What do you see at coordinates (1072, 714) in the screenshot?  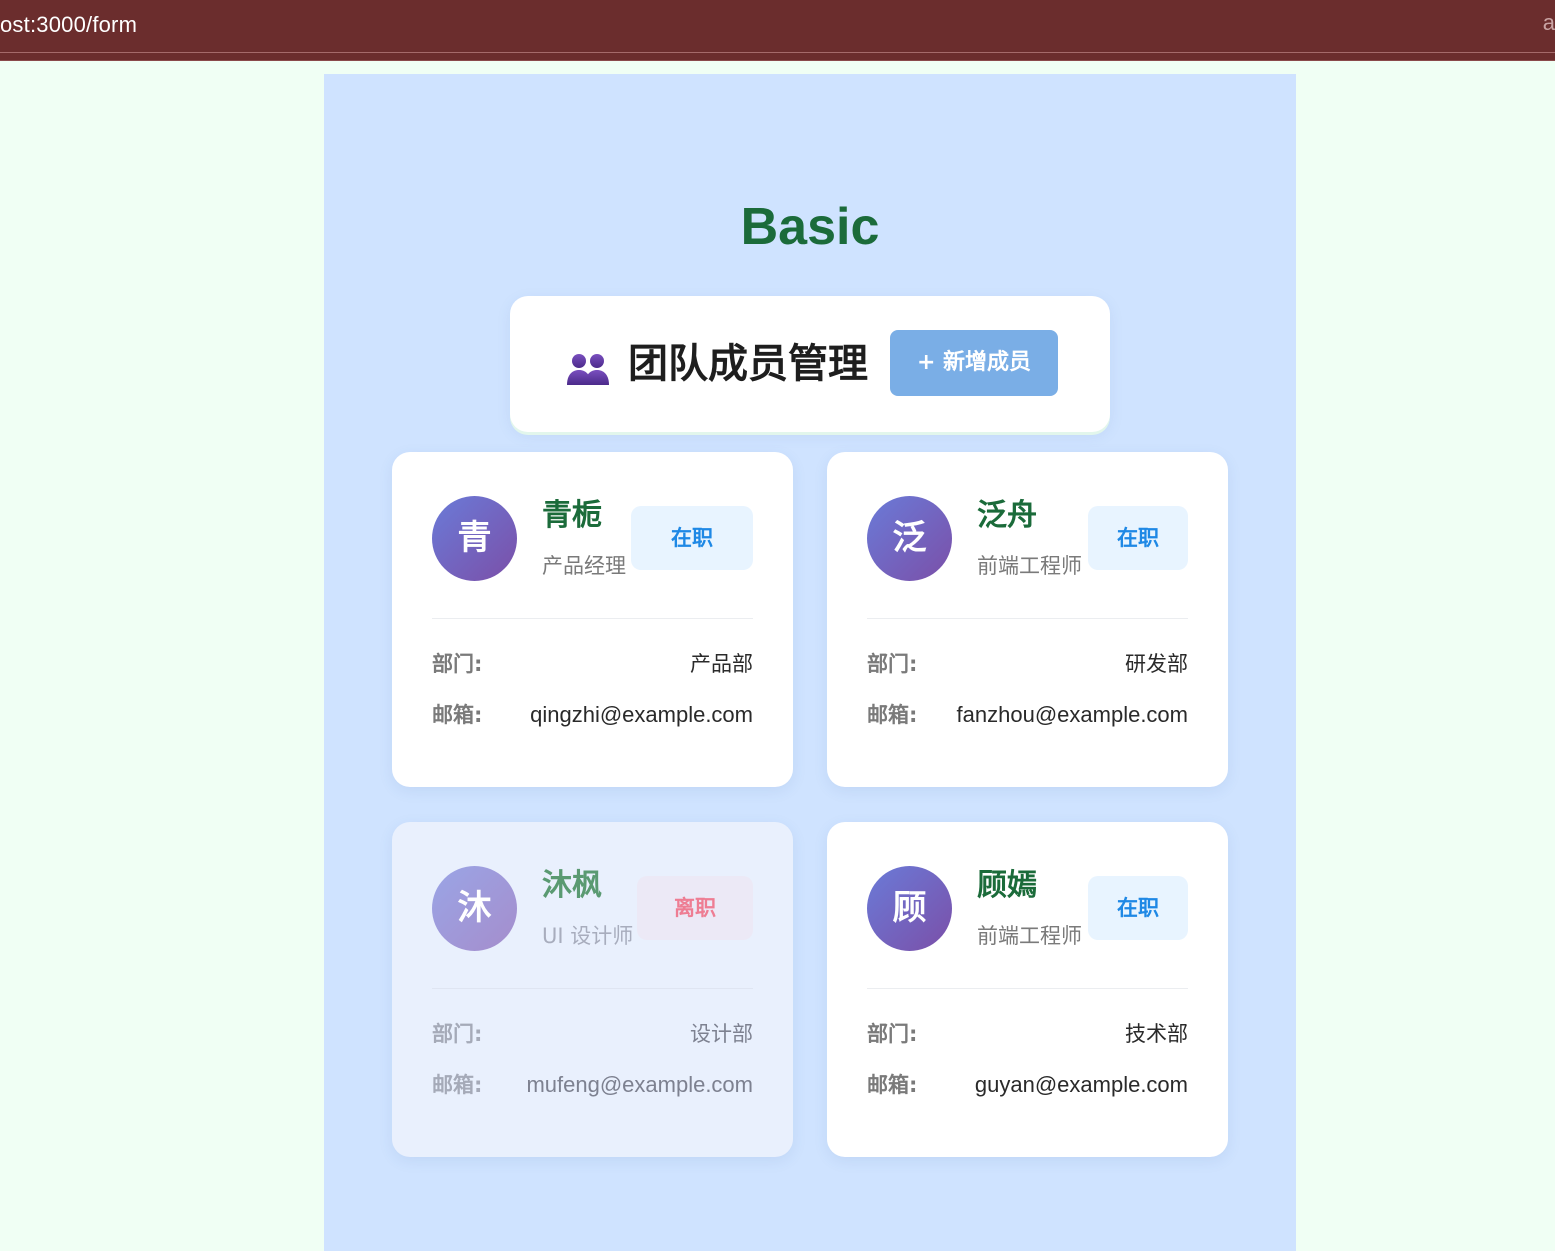 I see `email-value: fanzhou@example.com` at bounding box center [1072, 714].